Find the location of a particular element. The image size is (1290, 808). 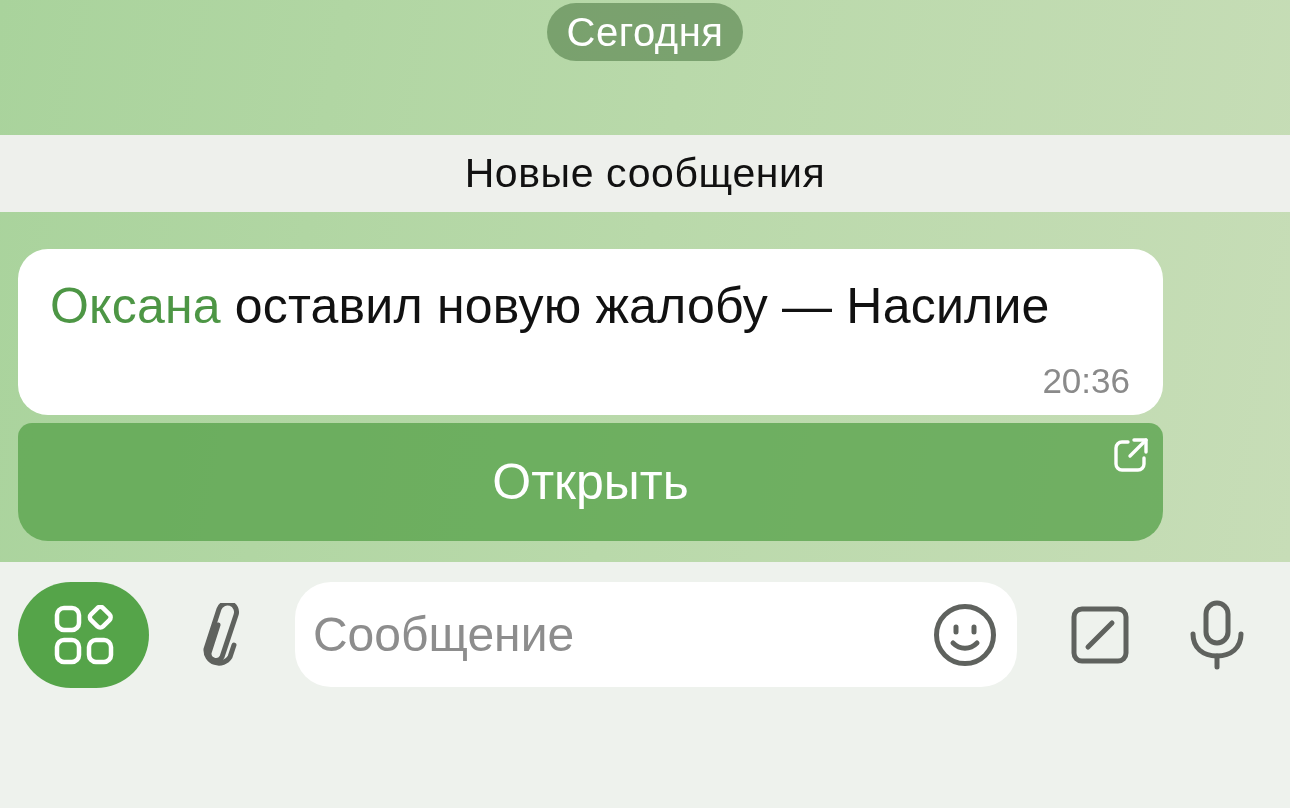

message-input: Сообщение is located at coordinates (655, 634).